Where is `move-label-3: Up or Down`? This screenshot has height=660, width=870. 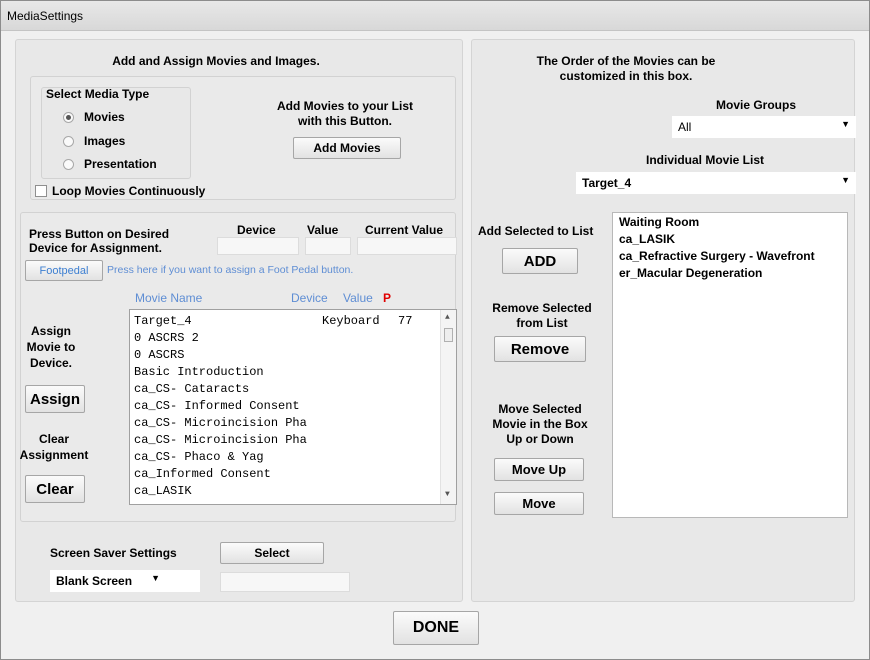
move-label-3: Up or Down is located at coordinates (540, 439).